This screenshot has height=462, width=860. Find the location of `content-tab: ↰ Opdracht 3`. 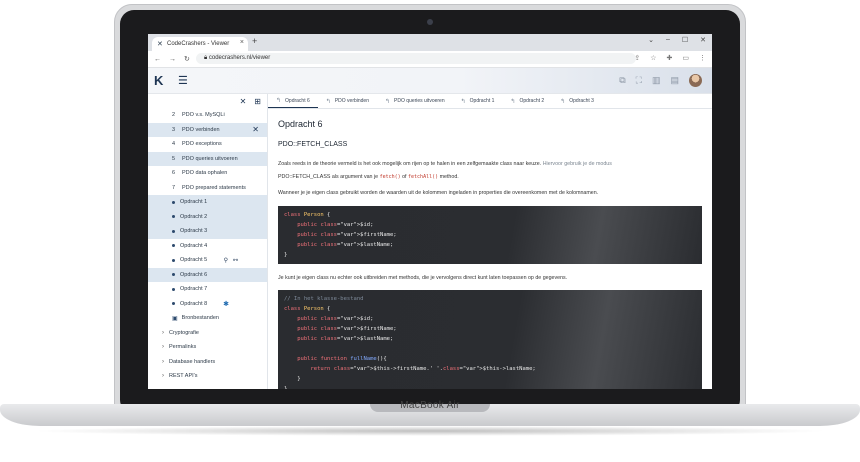

content-tab: ↰ Opdracht 3 is located at coordinates (577, 101).